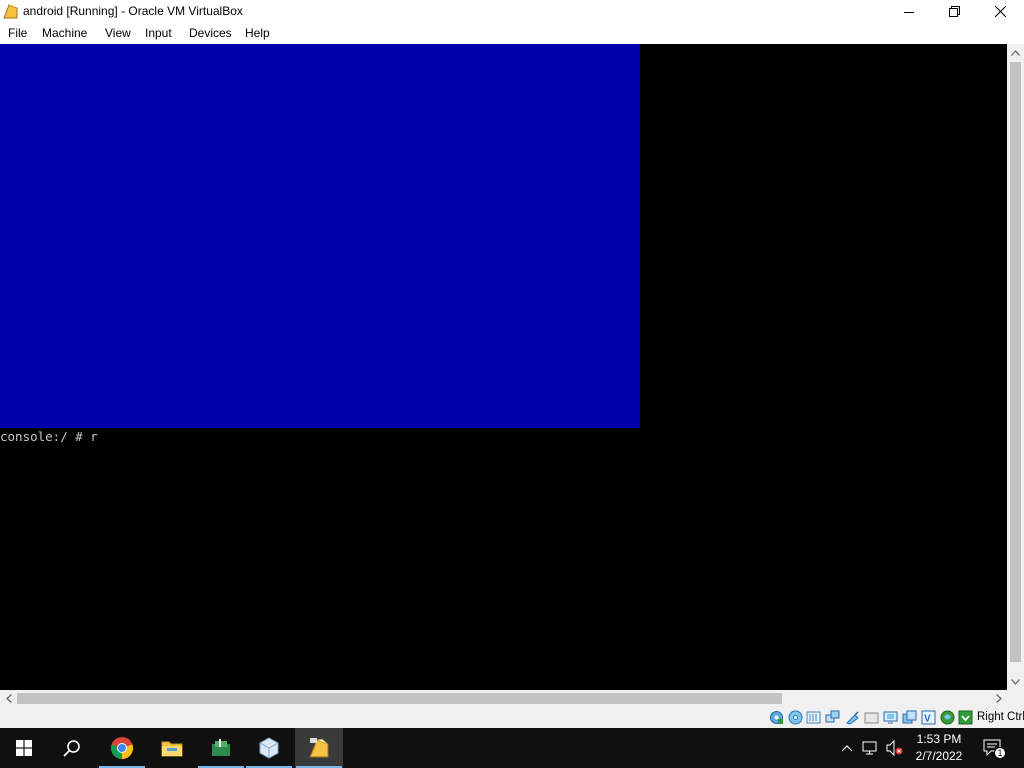  I want to click on file-explorer-icon, so click(172, 748).